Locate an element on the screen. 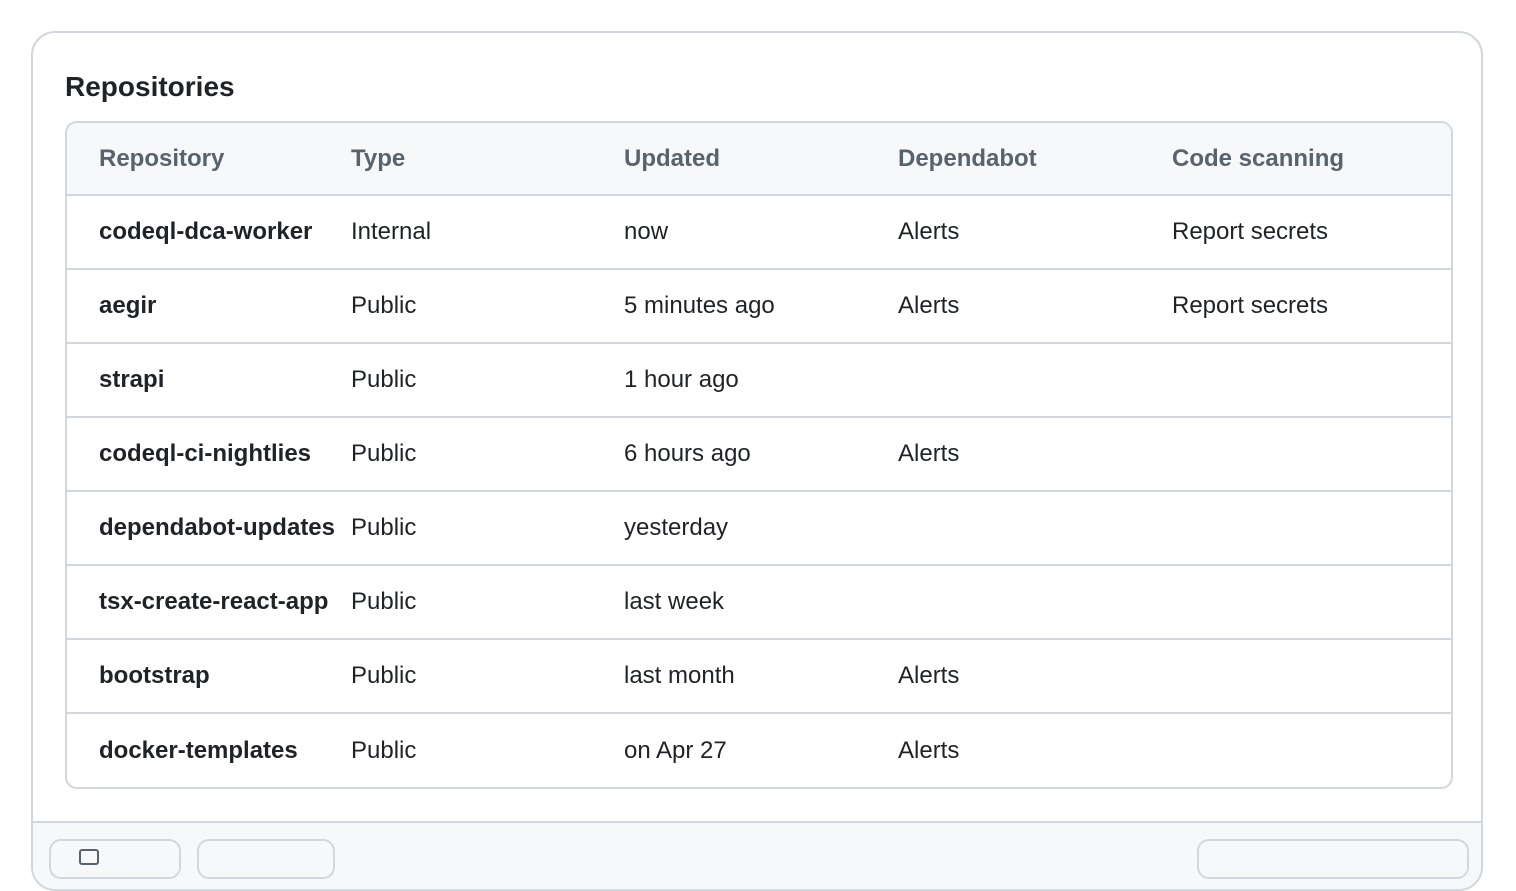 This screenshot has height=891, width=1516. repository-updated: now is located at coordinates (646, 231).